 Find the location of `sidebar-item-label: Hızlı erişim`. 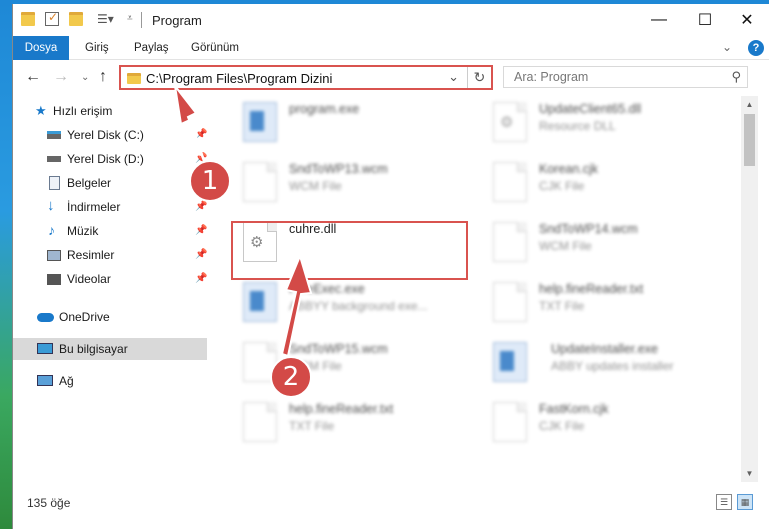

sidebar-item-label: Hızlı erişim is located at coordinates (83, 111).